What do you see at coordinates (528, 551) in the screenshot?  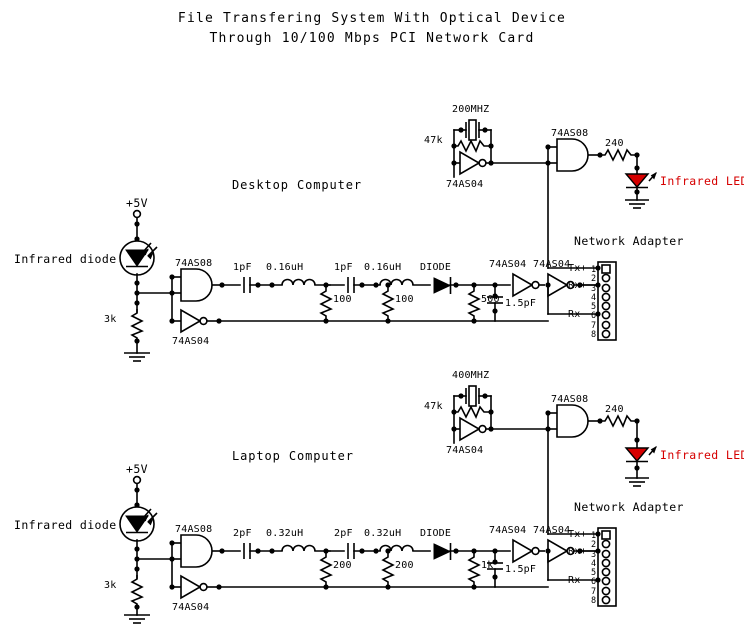 I see `output-inverter-1-laptop` at bounding box center [528, 551].